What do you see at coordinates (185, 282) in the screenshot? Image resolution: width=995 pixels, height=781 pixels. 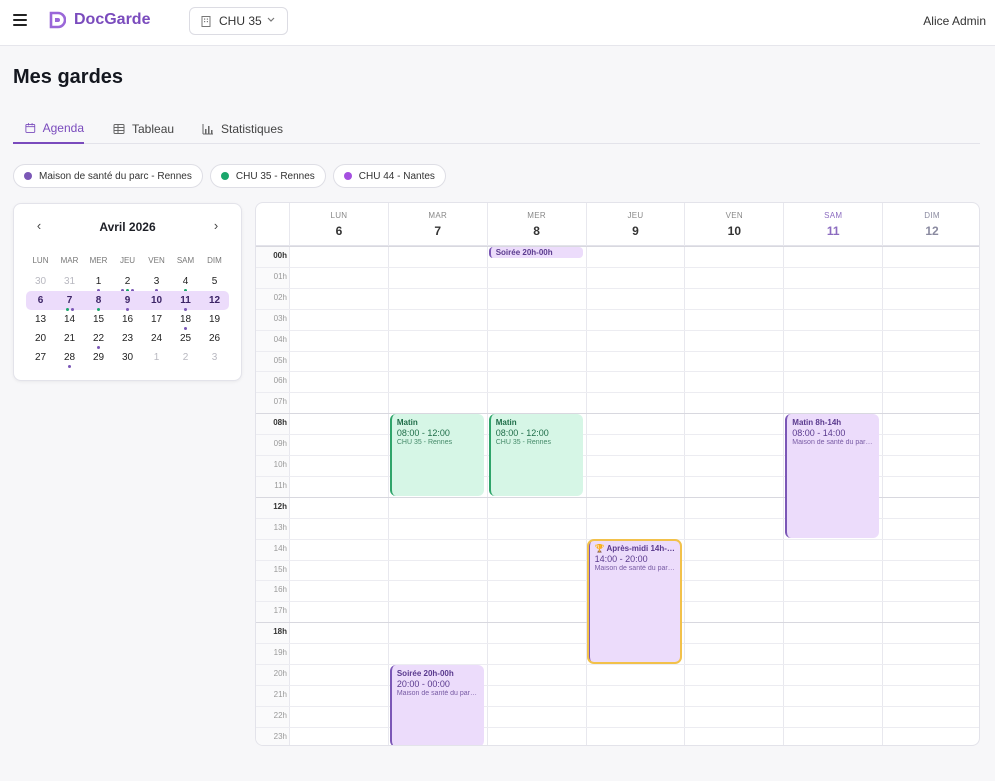 I see `mini-calendar-day: 4` at bounding box center [185, 282].